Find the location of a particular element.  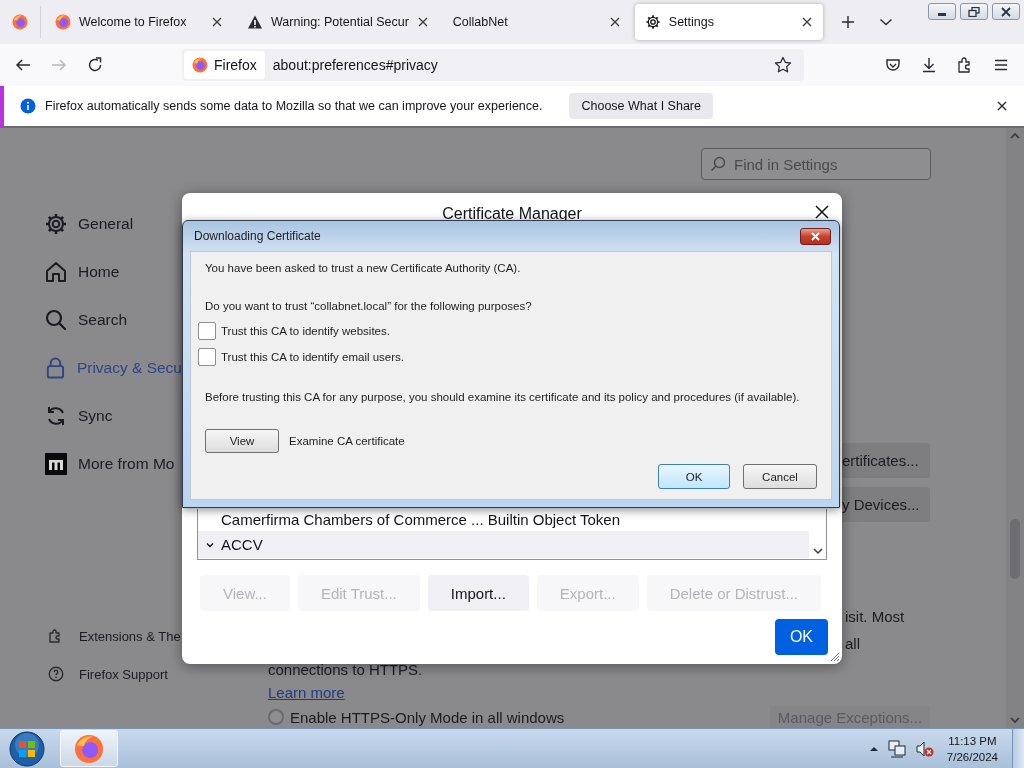

dialog-title: Certificate Manager is located at coordinates (512, 214).